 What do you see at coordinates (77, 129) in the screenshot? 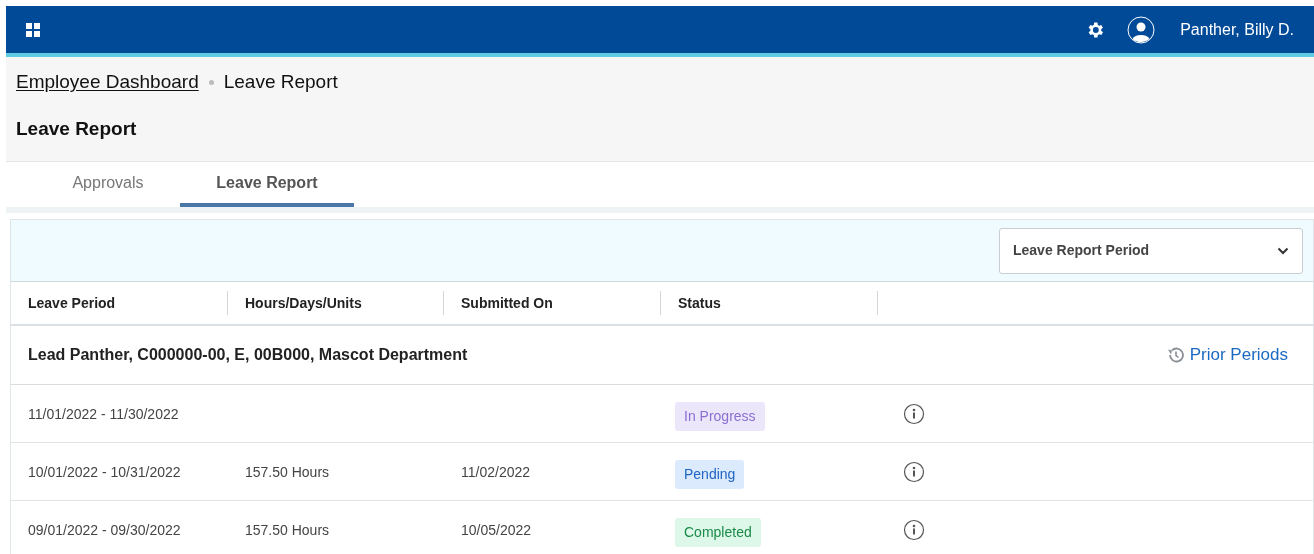
I see `page-title: Leave Report` at bounding box center [77, 129].